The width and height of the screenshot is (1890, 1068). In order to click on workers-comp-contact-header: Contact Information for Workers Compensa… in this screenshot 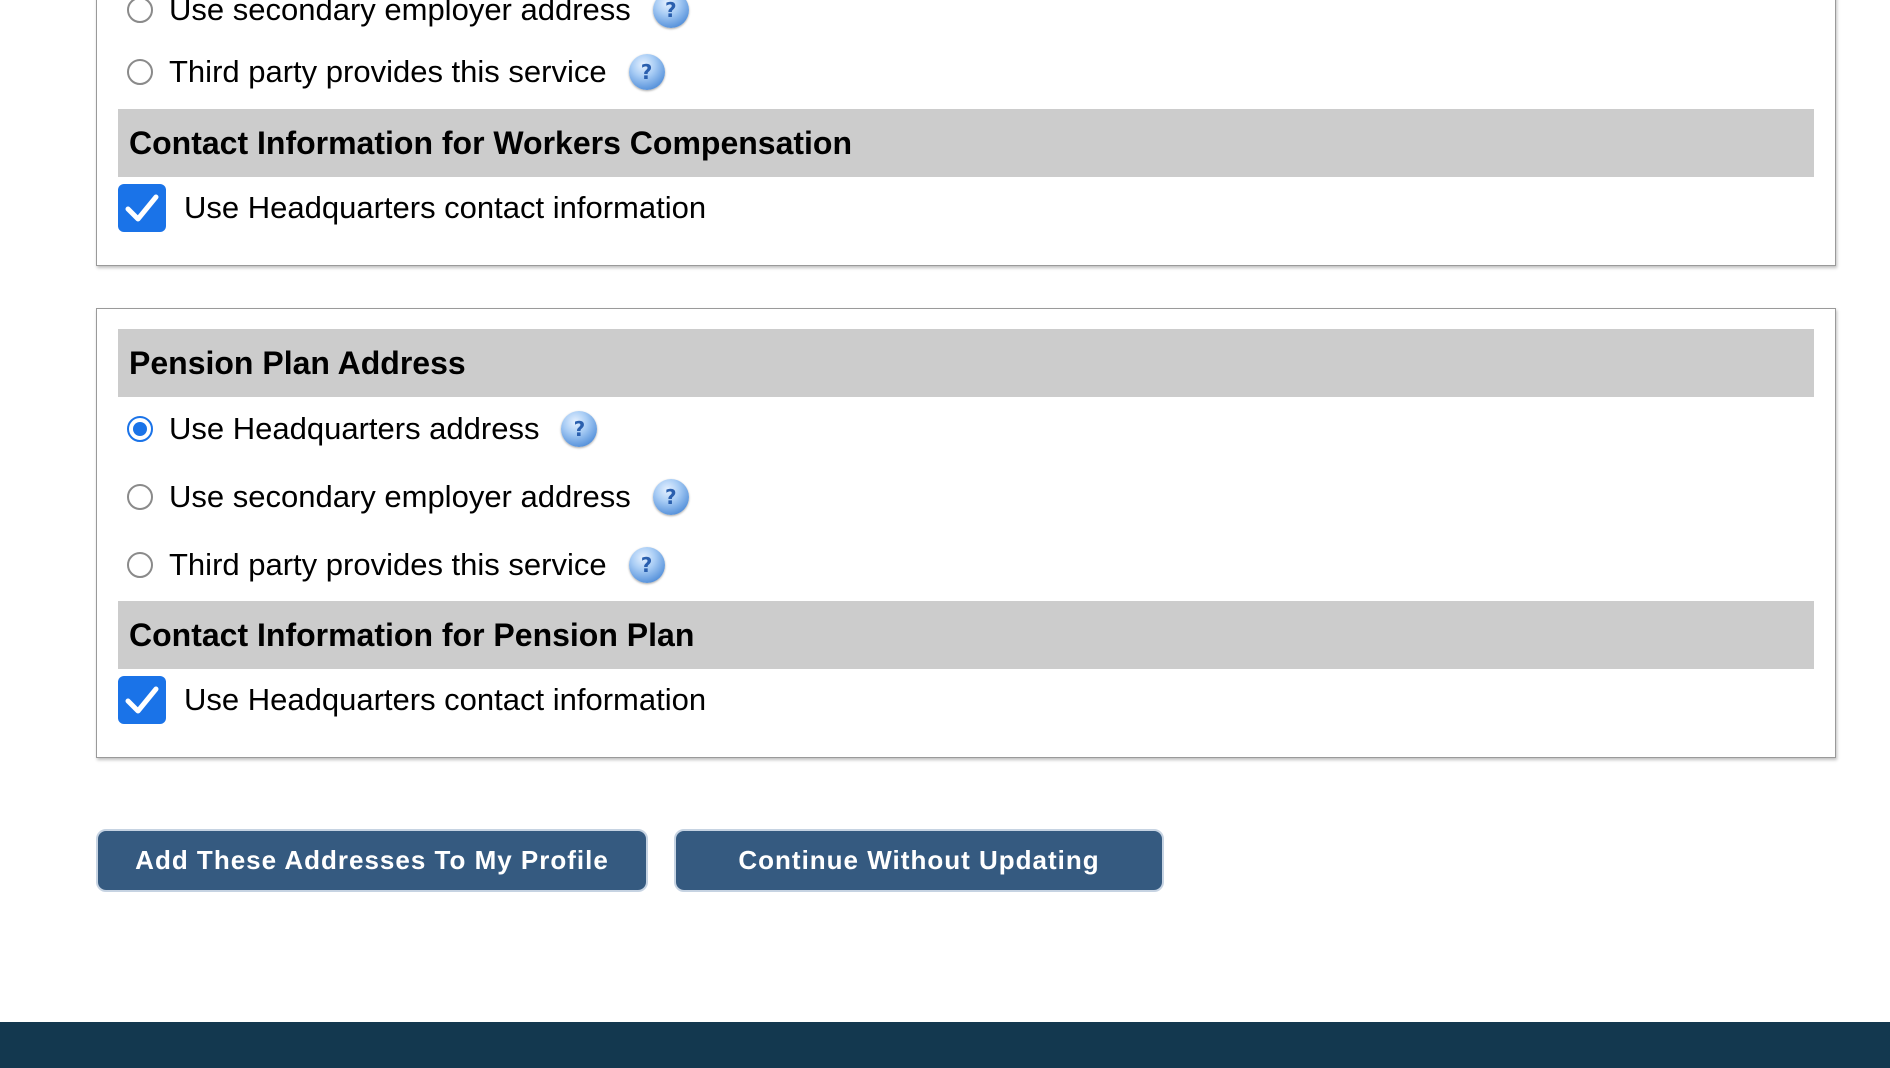, I will do `click(966, 143)`.